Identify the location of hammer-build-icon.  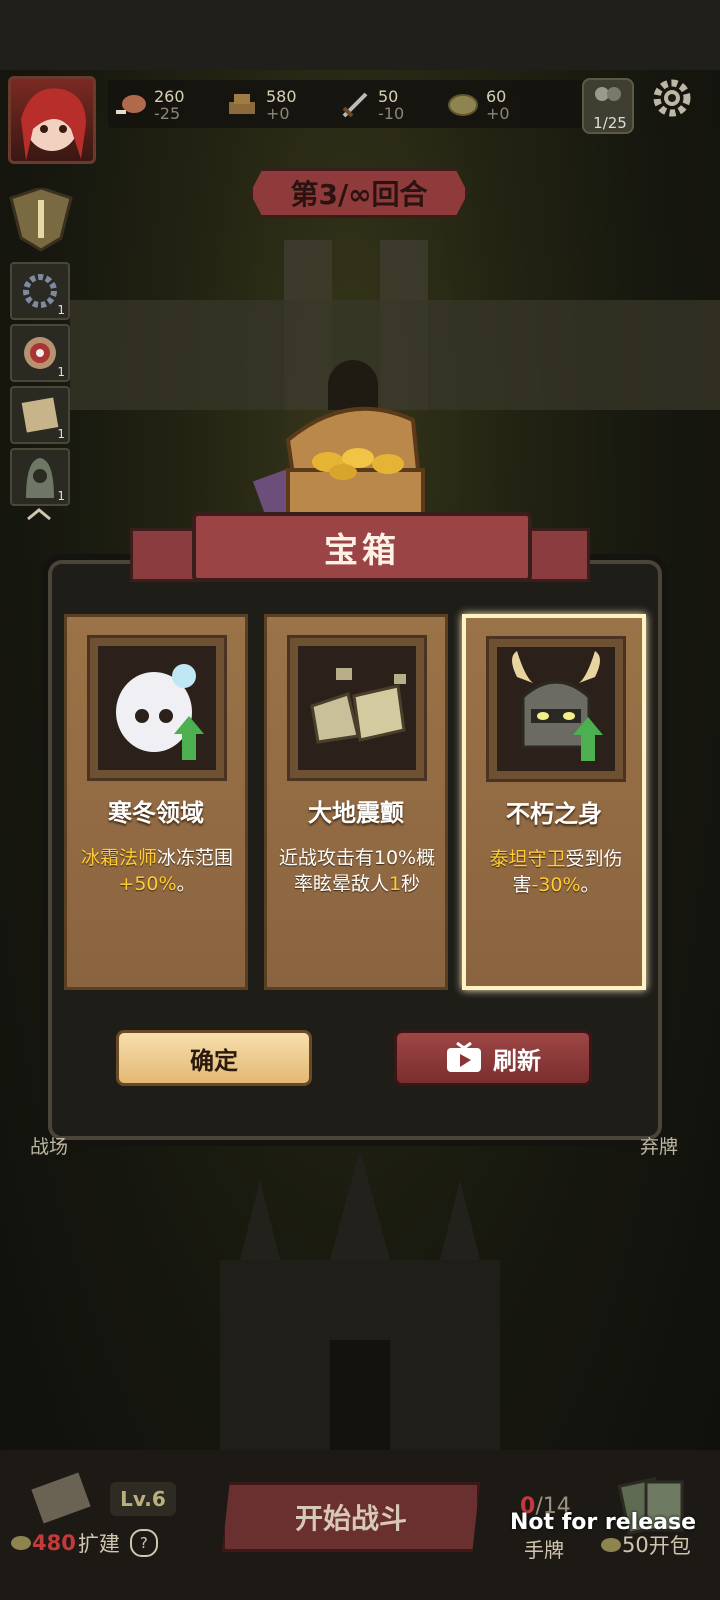
(66, 1500).